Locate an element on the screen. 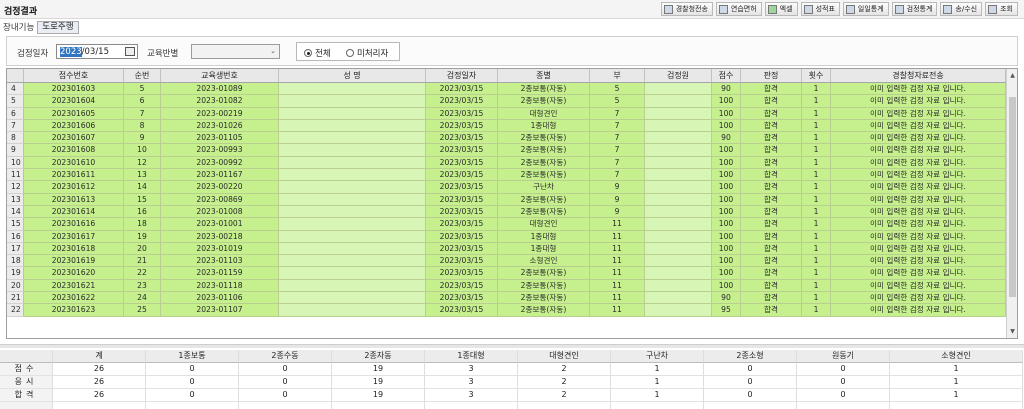 This screenshot has width=1024, height=409. cell-receipt-no: 202301621 is located at coordinates (74, 286).